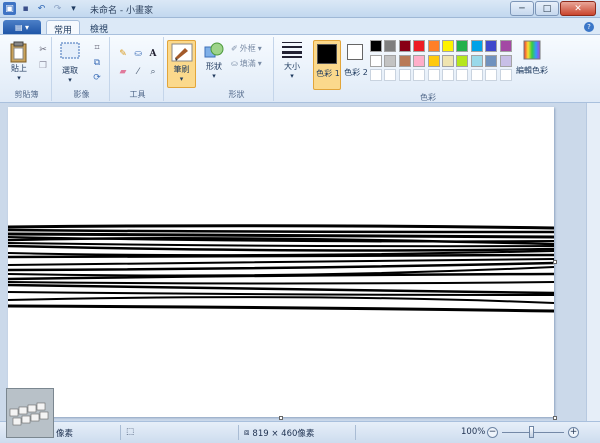 The width and height of the screenshot is (600, 443). I want to click on selection-size: ⬚, so click(130, 432).